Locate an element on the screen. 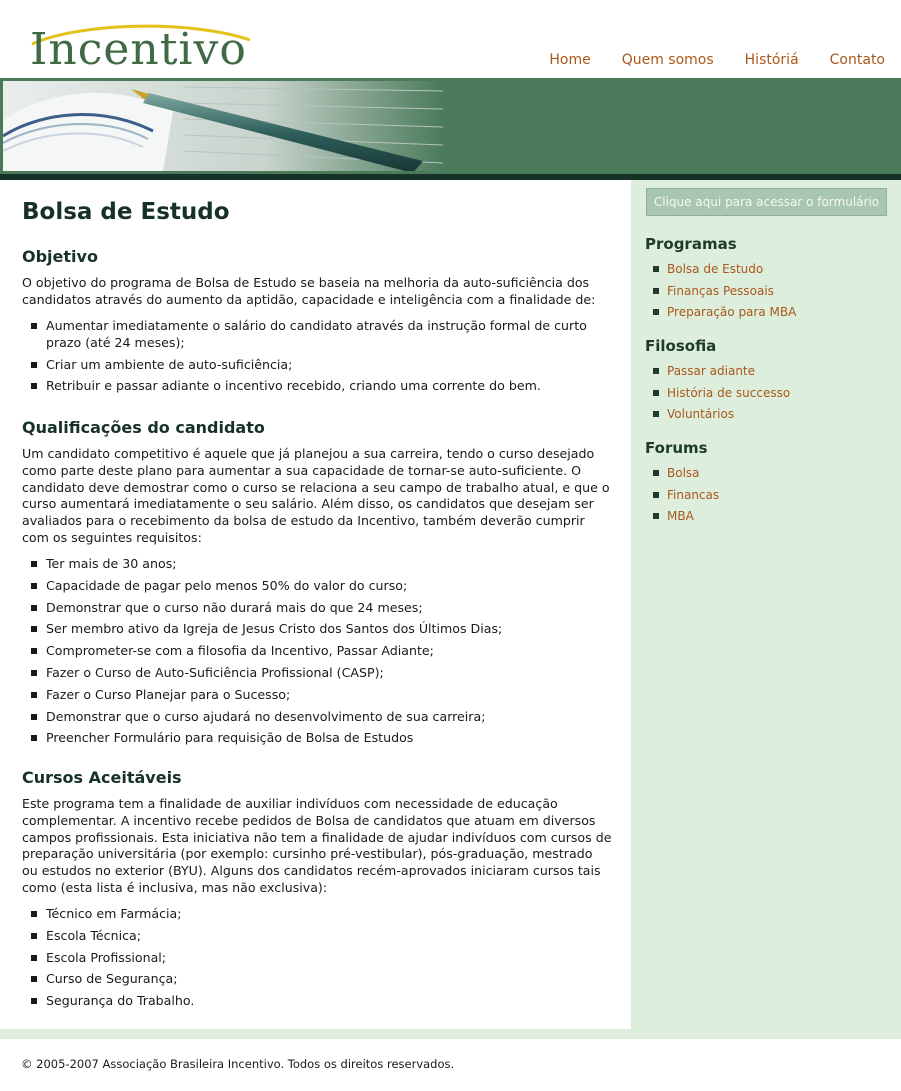  list-item: Criar um ambiente de auto-suficiência; is located at coordinates (321, 365).